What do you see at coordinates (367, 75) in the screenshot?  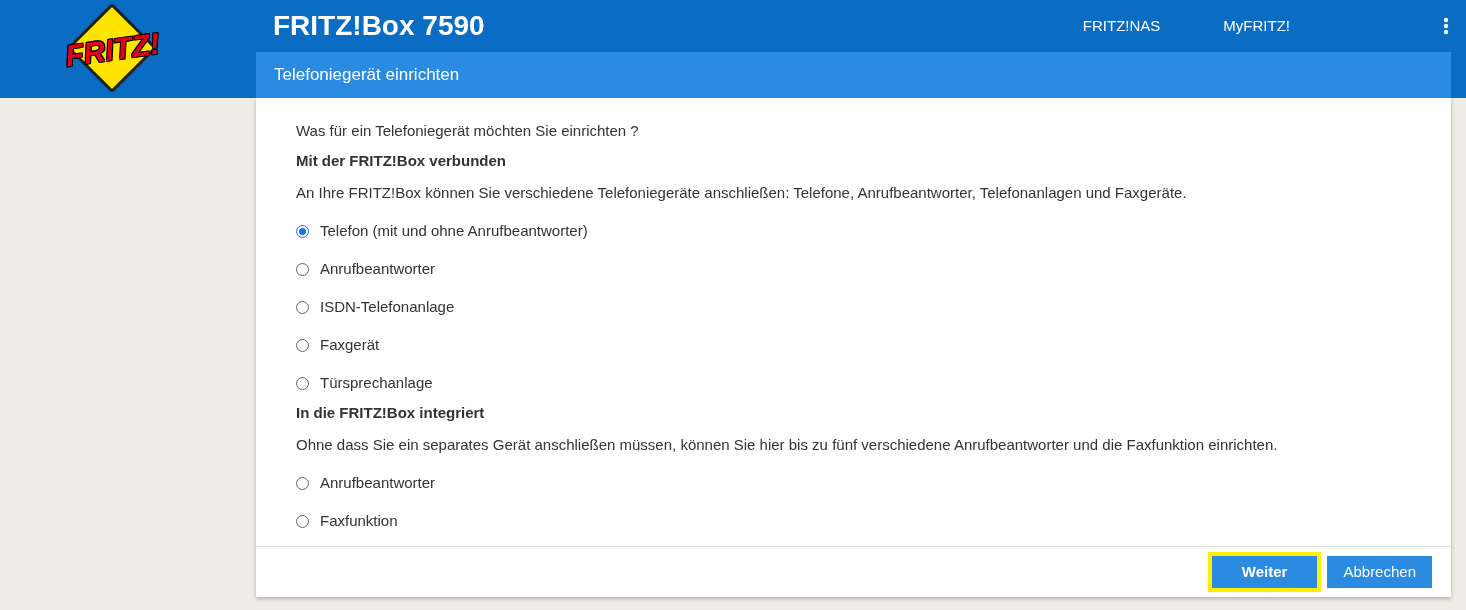 I see `dialog-title: Telefoniegerät einrichten` at bounding box center [367, 75].